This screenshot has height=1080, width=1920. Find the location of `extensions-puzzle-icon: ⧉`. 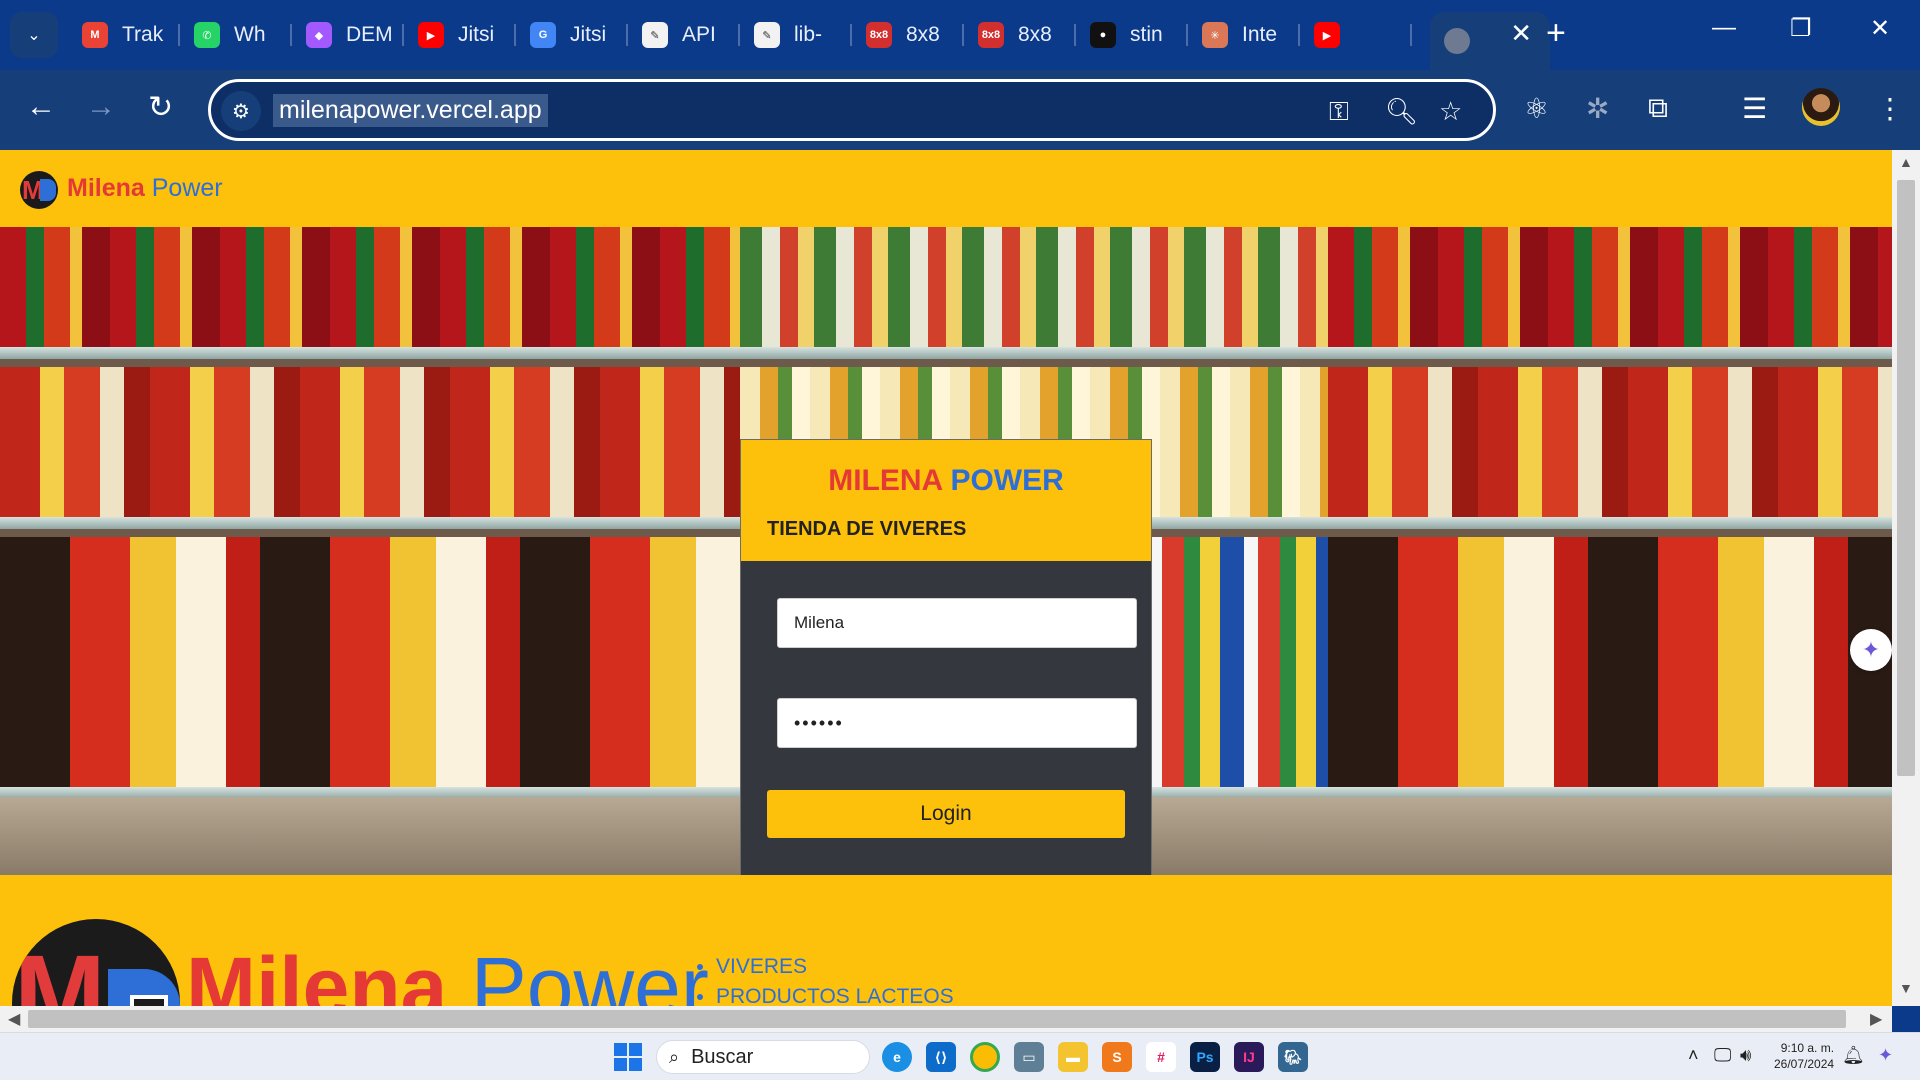

extensions-puzzle-icon: ⧉ is located at coordinates (1658, 108).